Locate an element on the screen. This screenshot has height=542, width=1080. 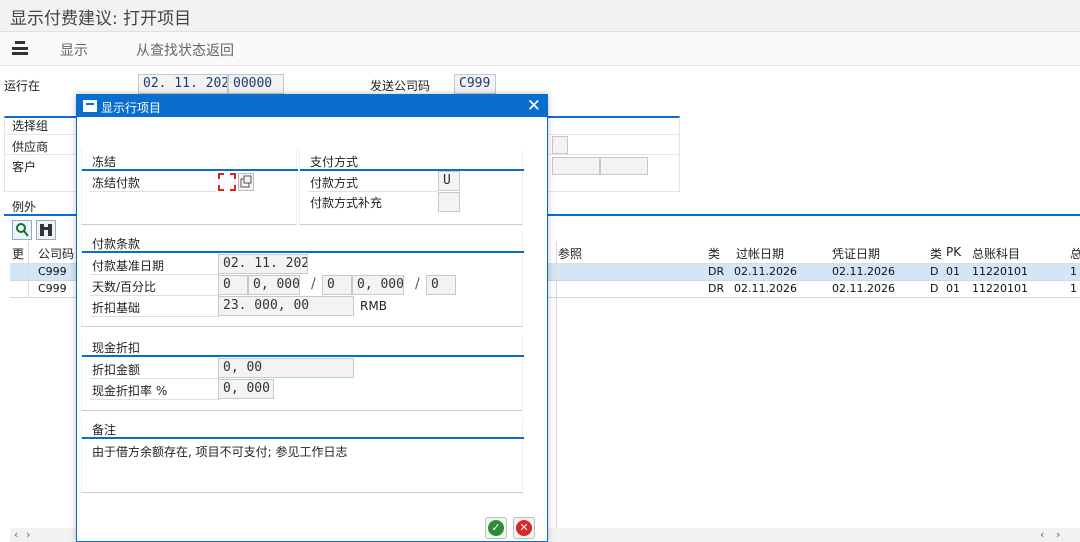
payment-method-field: U is located at coordinates (449, 181).